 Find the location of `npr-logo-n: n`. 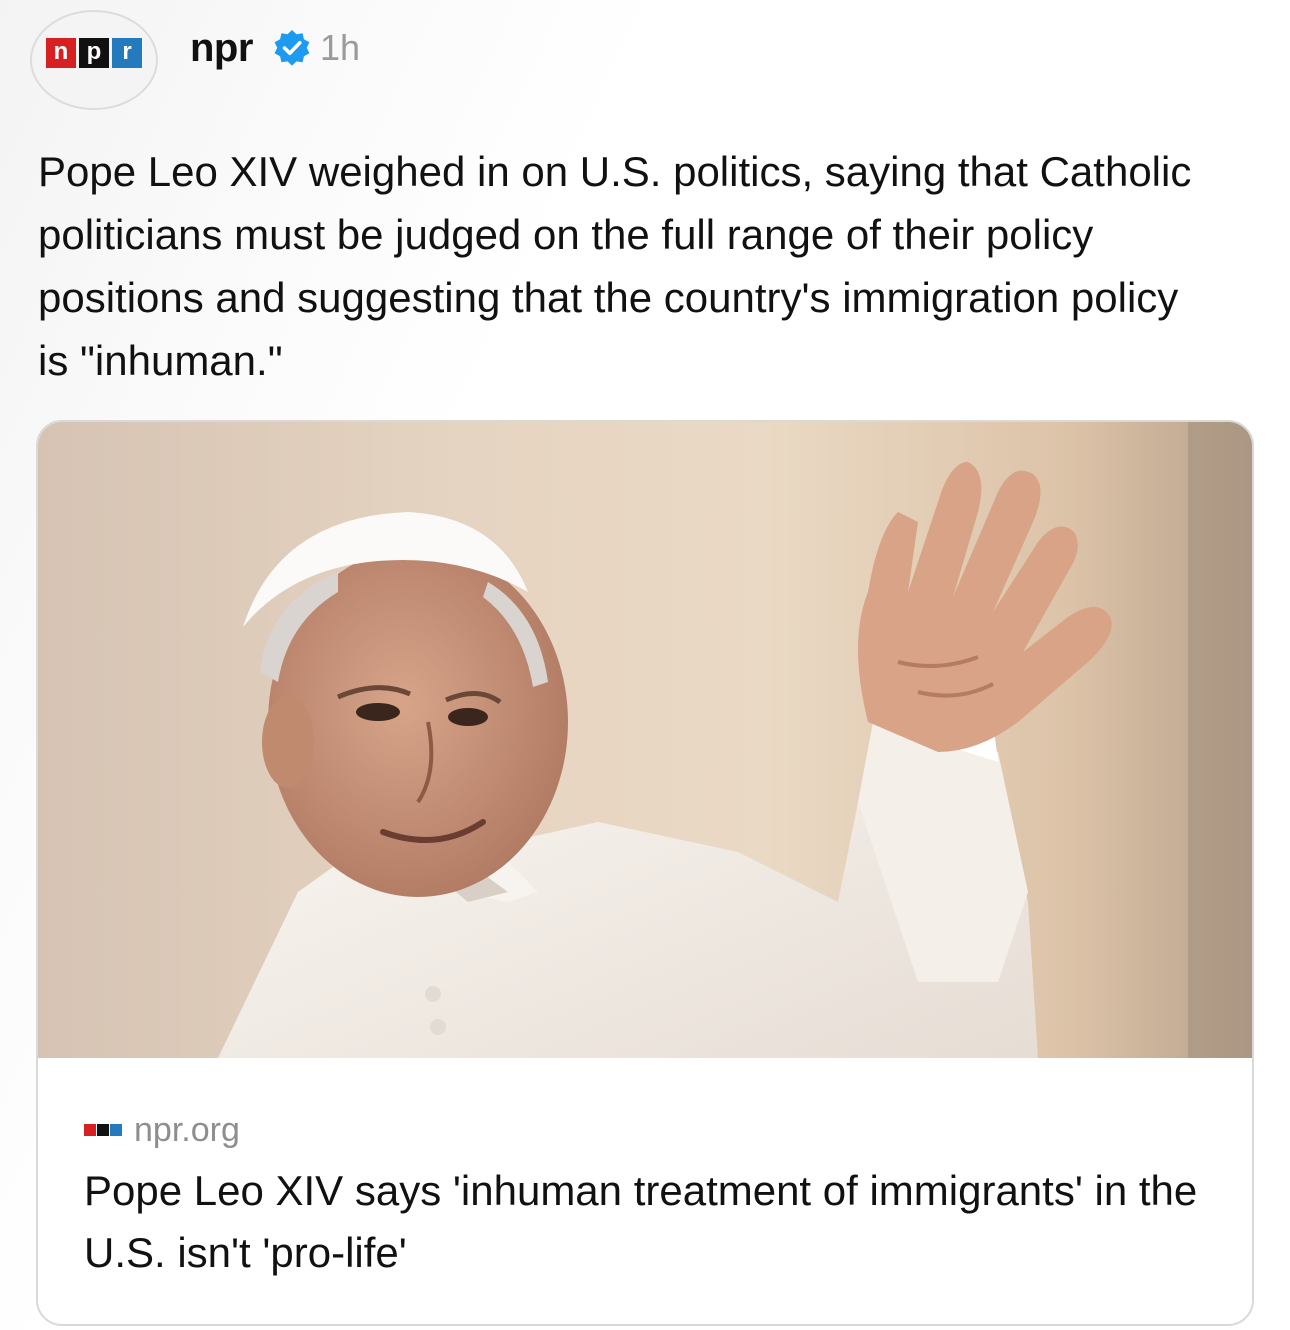

npr-logo-n: n is located at coordinates (61, 53).